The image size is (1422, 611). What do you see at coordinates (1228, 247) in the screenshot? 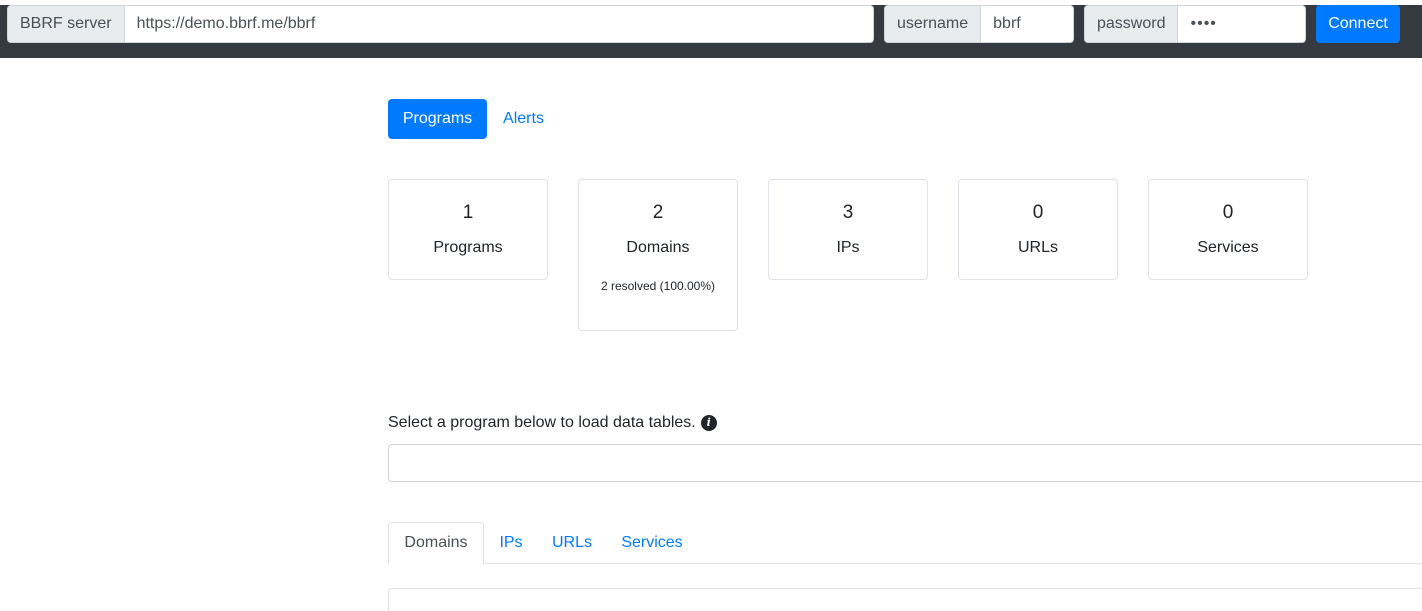
I see `stat-label: Services` at bounding box center [1228, 247].